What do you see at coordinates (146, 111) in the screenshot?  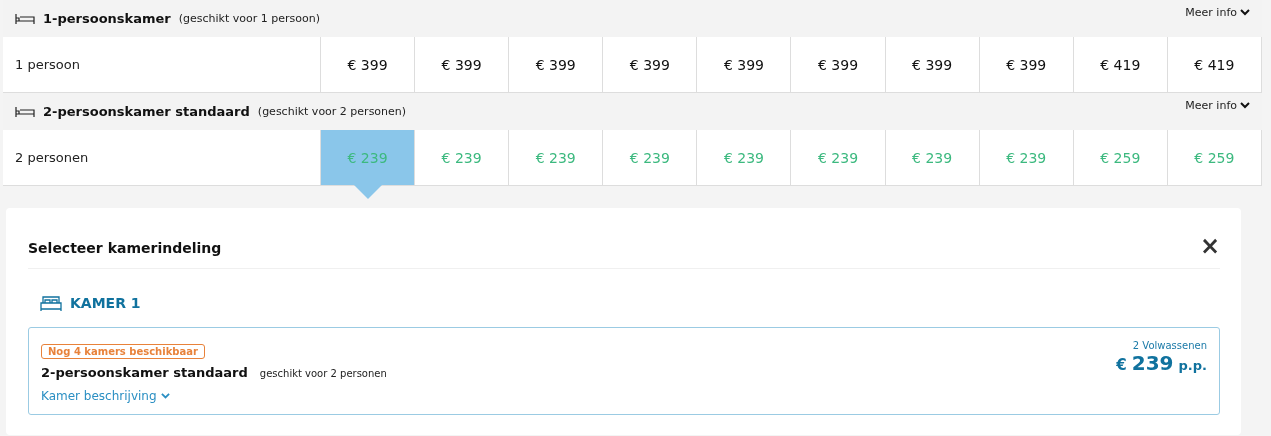 I see `room-name: 2-persoonskamer standaard` at bounding box center [146, 111].